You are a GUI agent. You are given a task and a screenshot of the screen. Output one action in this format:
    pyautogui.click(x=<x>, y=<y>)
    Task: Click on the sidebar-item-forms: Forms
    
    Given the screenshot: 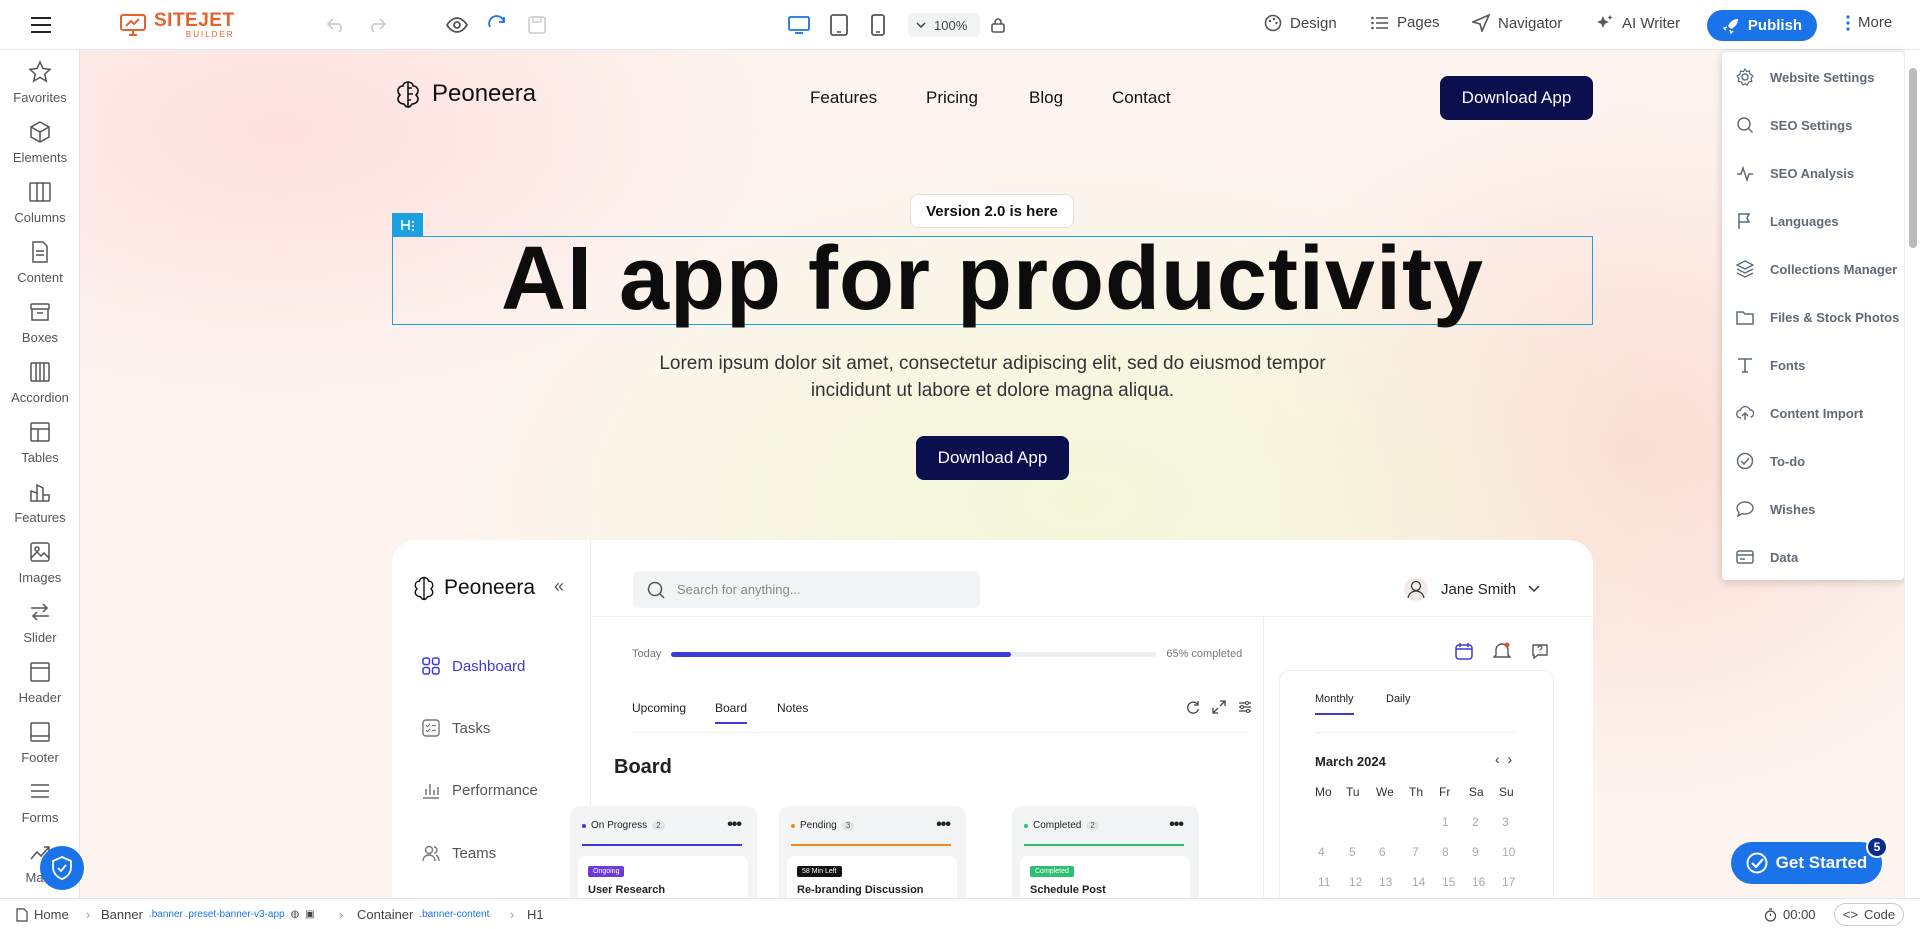 What is the action you would take?
    pyautogui.click(x=39, y=802)
    